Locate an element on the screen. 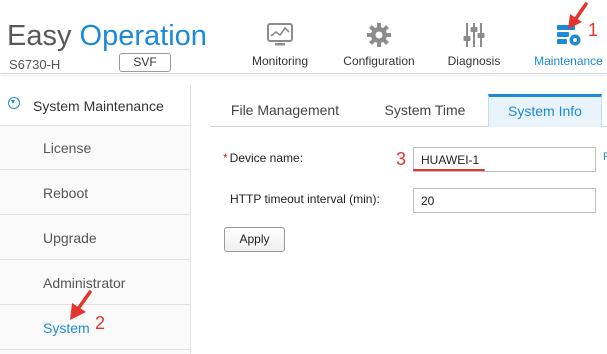  device-name-label: * Device name: is located at coordinates (263, 158).